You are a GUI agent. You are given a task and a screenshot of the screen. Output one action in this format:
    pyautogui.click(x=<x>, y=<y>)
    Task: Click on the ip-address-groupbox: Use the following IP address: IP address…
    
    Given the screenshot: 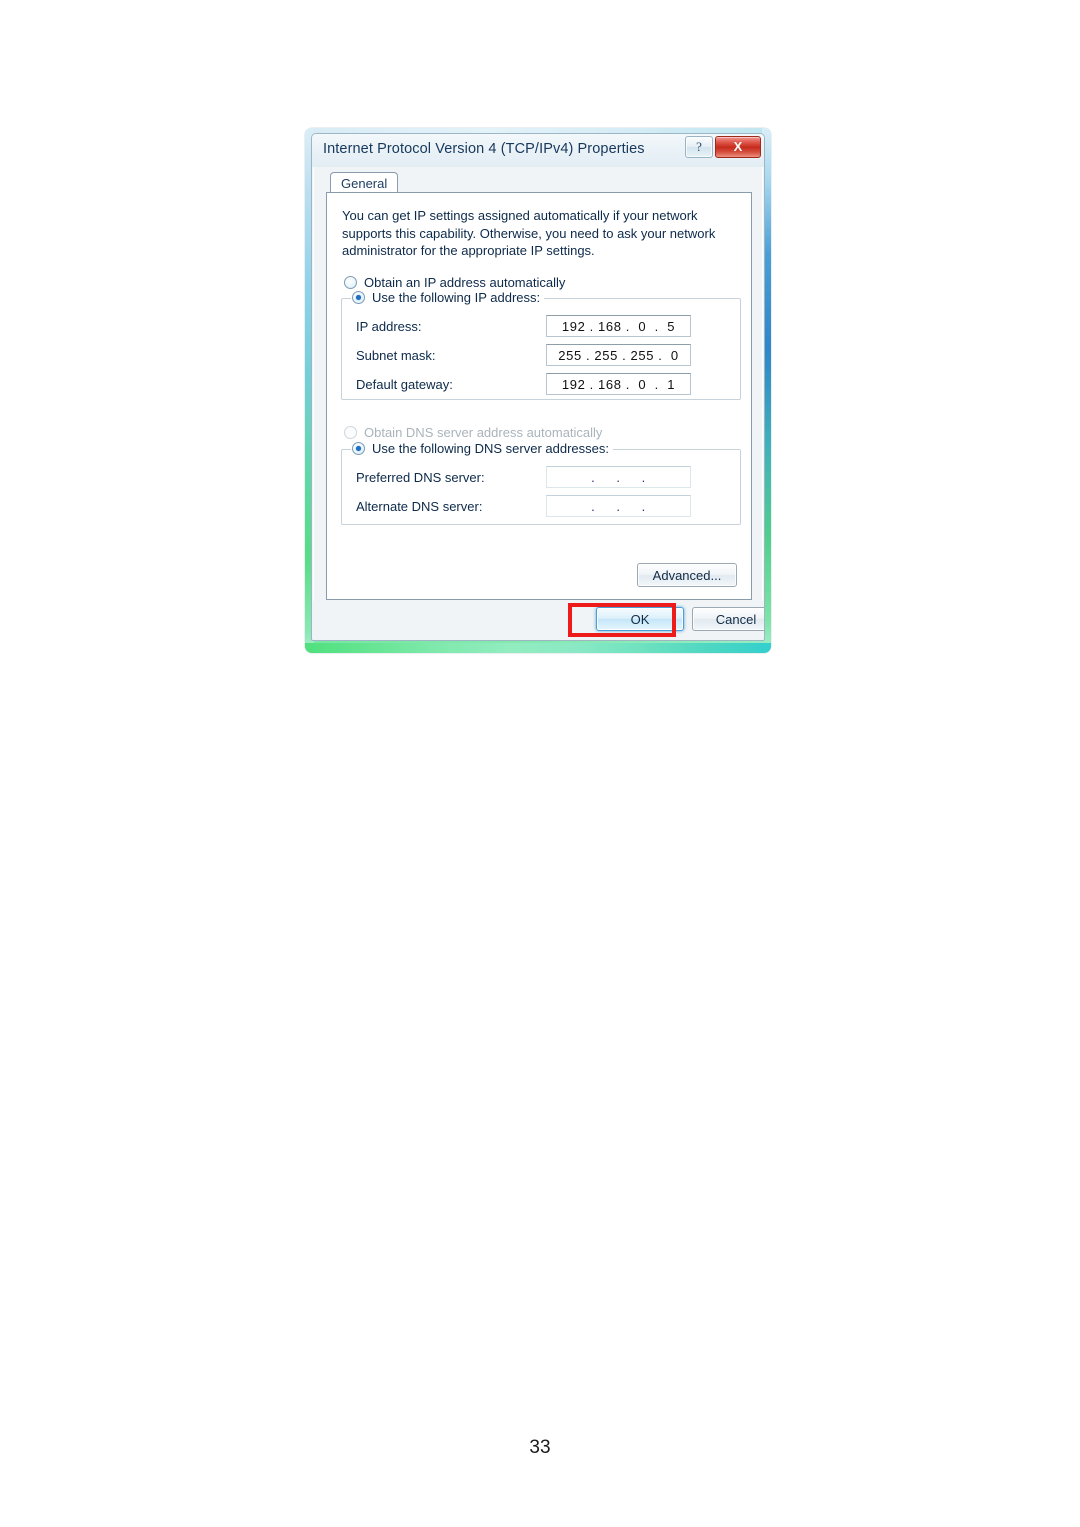 What is the action you would take?
    pyautogui.click(x=541, y=345)
    